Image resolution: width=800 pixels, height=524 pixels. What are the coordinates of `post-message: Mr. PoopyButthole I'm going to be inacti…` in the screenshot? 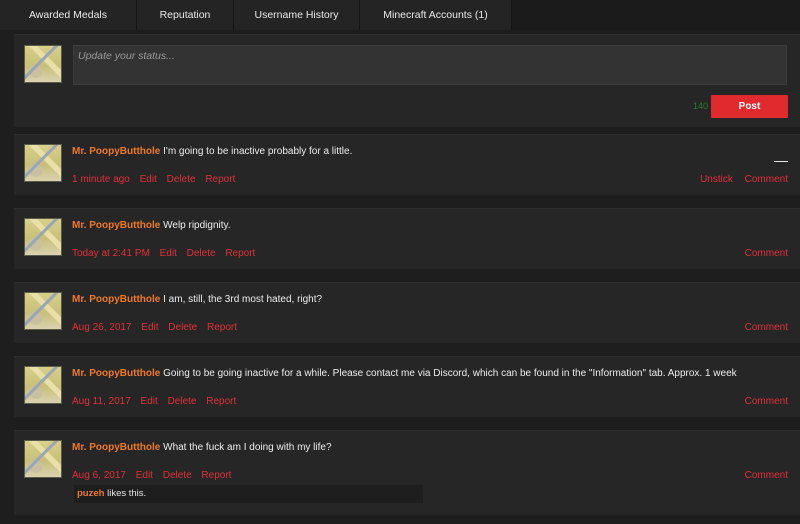 It's located at (212, 151).